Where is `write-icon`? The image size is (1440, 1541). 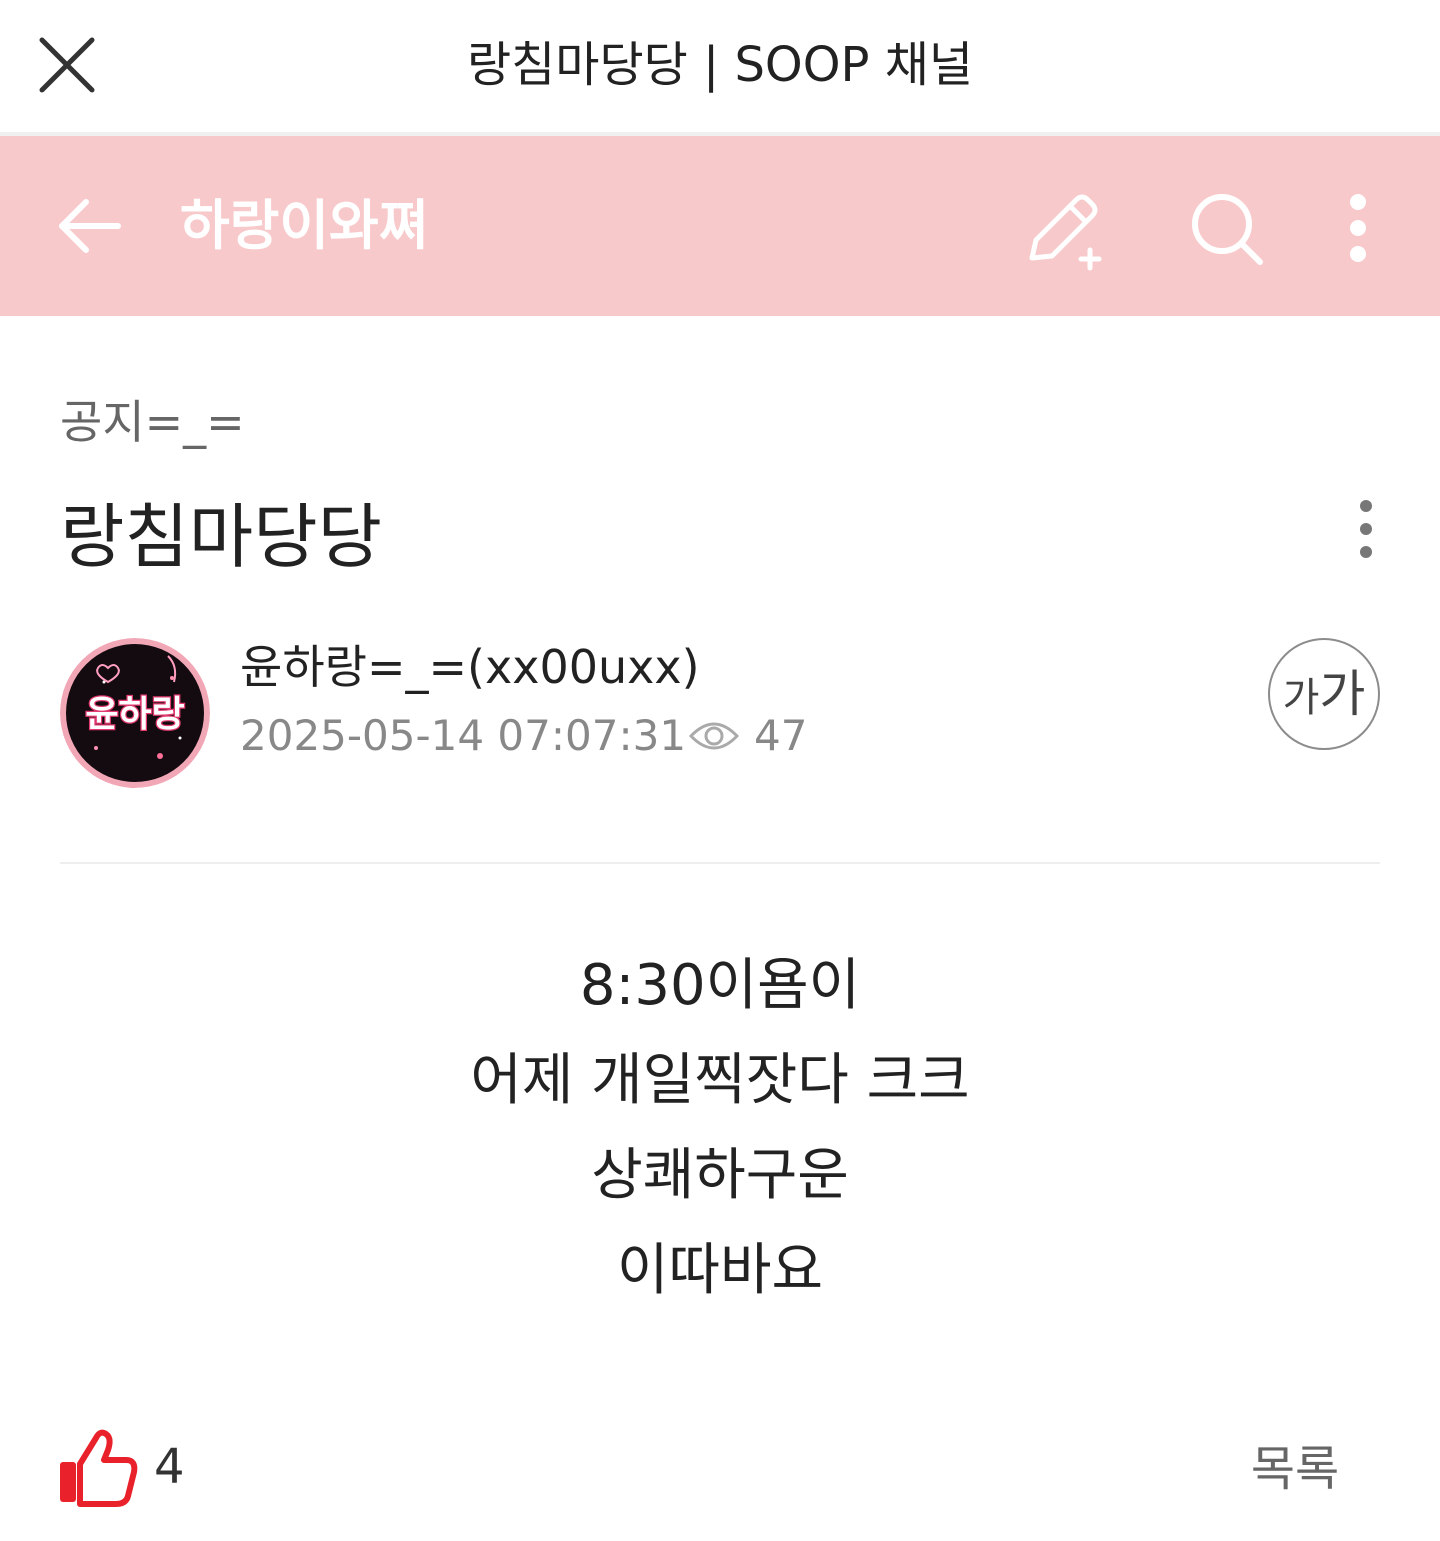 write-icon is located at coordinates (1065, 232).